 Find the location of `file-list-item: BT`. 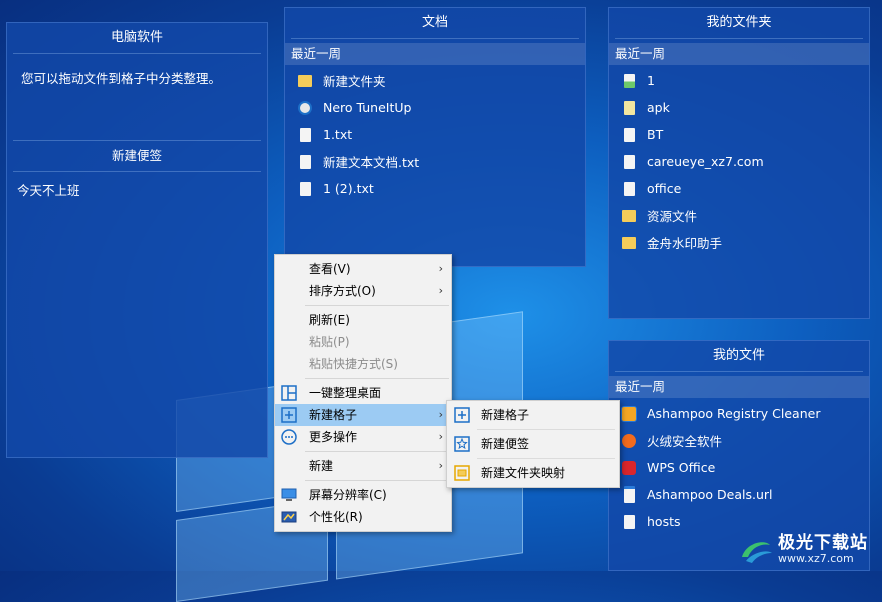

file-list-item: BT is located at coordinates (739, 134).